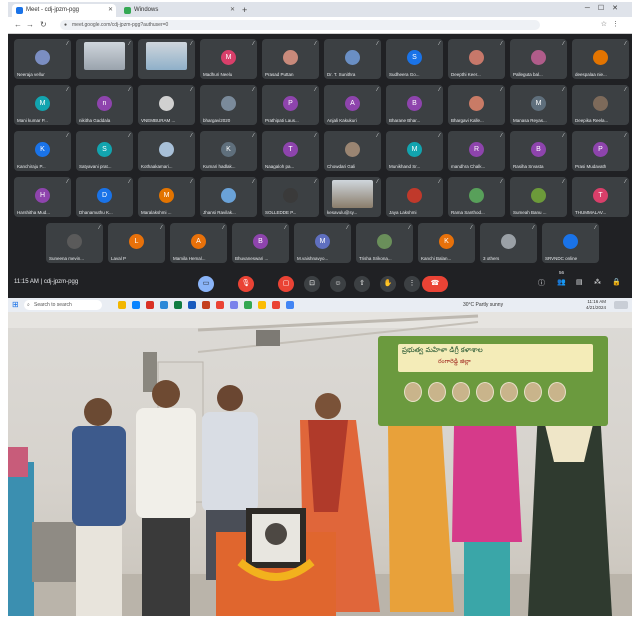 Image resolution: width=634 pixels, height=618 pixels. I want to click on participant-tile: M ⁄ Madhuri Neelu, so click(228, 59).